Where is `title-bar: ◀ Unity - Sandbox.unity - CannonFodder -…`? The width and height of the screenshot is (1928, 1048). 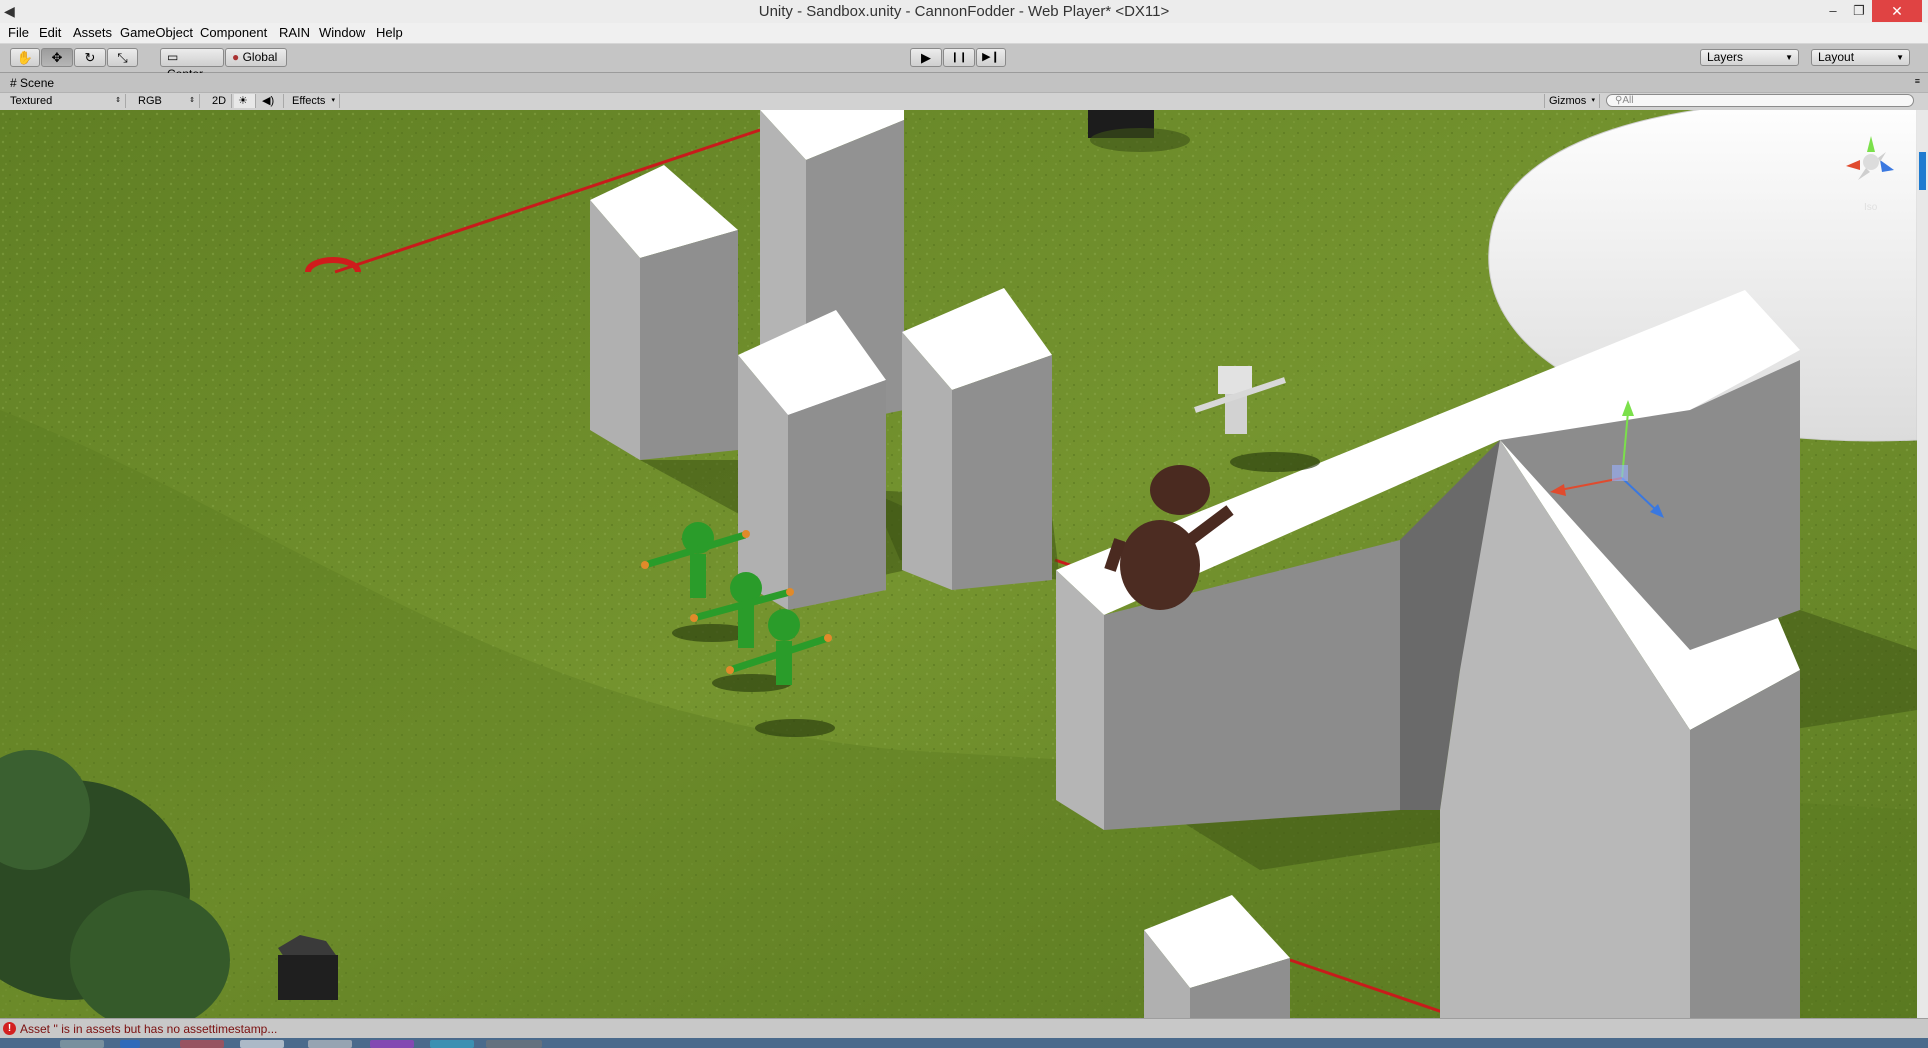
title-bar: ◀ Unity - Sandbox.unity - CannonFodder -… is located at coordinates (964, 12).